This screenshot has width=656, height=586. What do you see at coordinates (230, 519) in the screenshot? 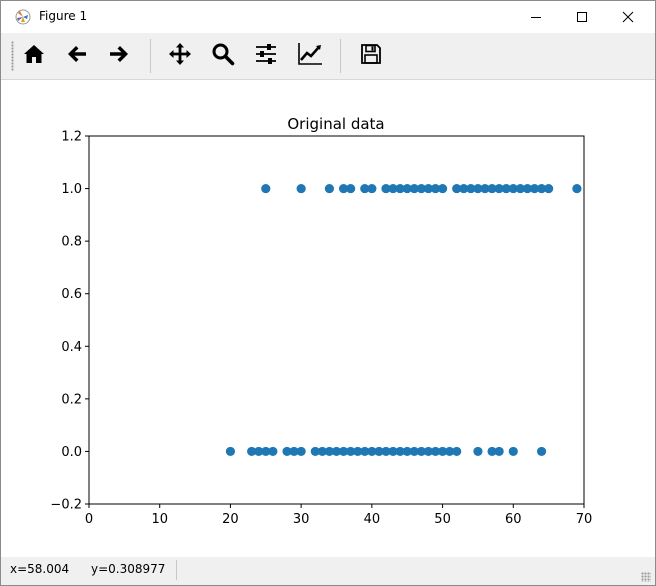
I see `x-tick-label: 20` at bounding box center [230, 519].